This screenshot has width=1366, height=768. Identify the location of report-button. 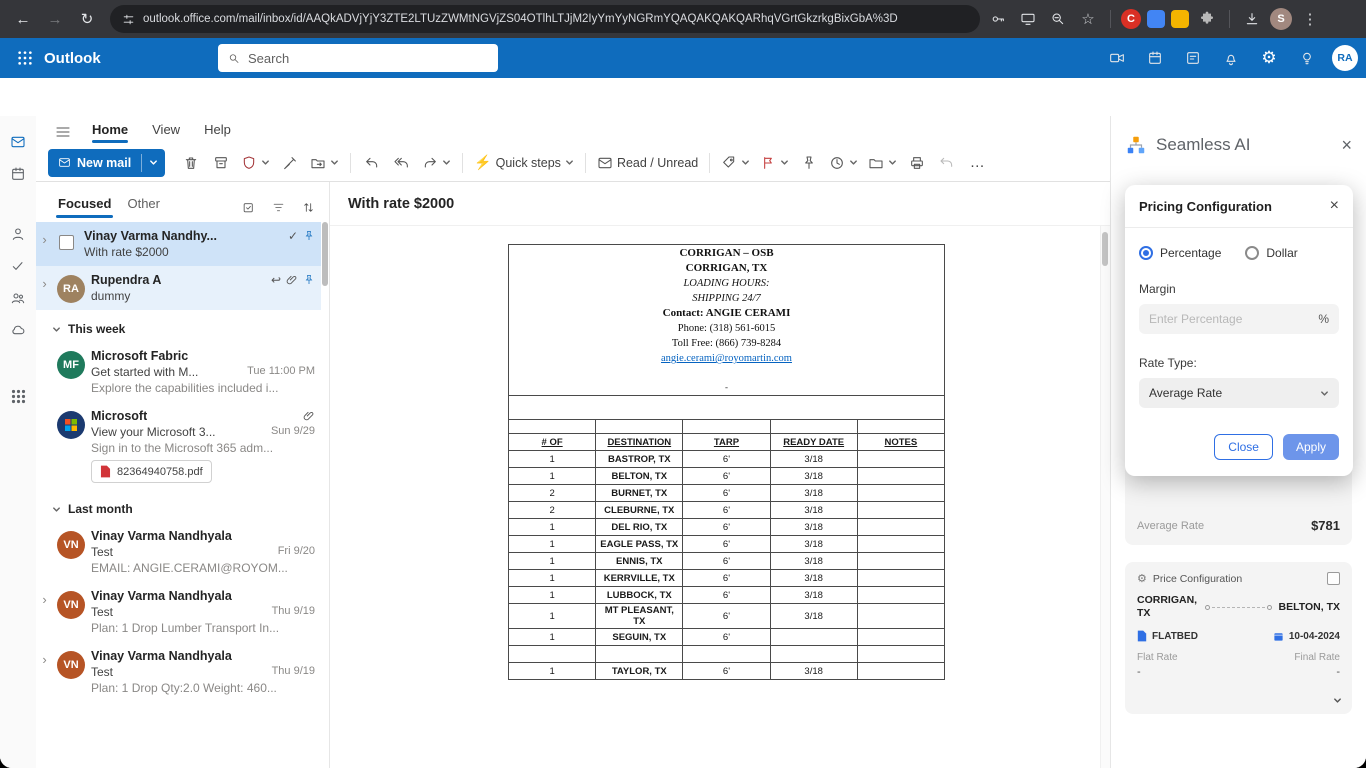
(255, 163).